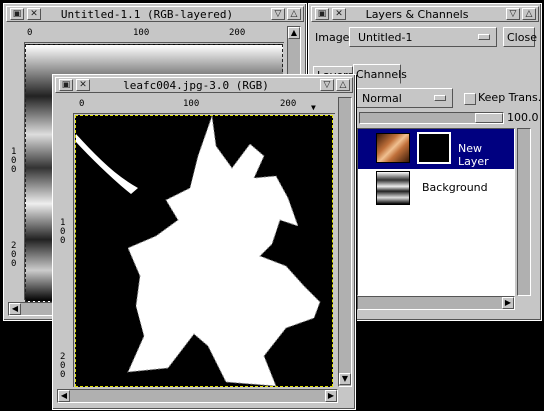 The image size is (544, 411). Describe the element at coordinates (473, 155) in the screenshot. I see `layer-name: New Layer` at that location.